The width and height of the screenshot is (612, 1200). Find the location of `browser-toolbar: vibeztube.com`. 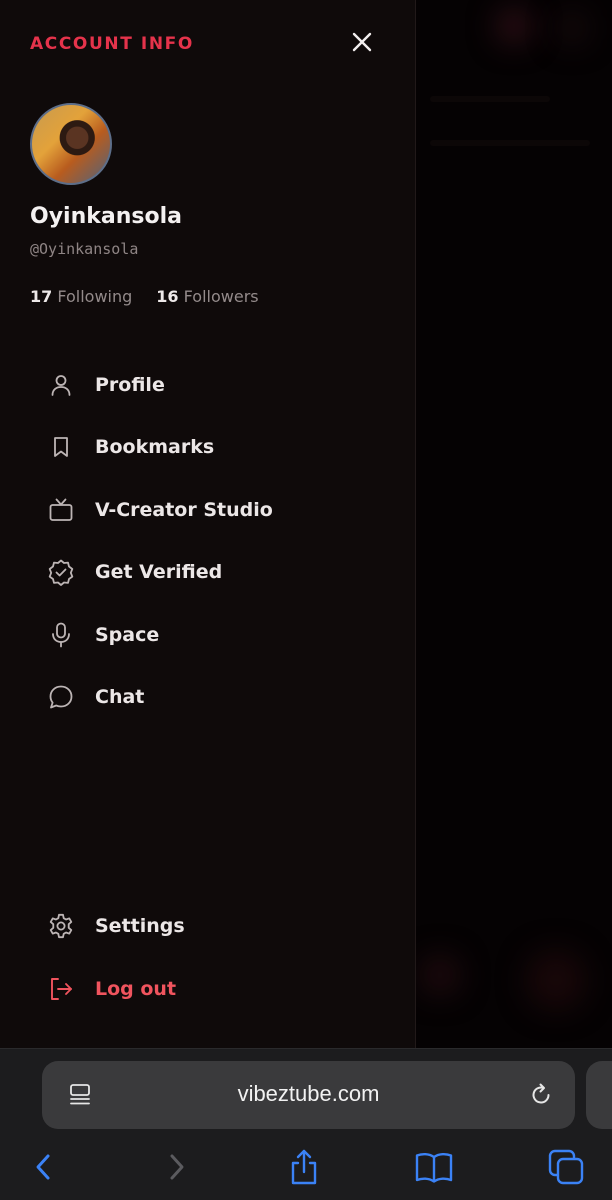

browser-toolbar: vibeztube.com is located at coordinates (306, 1124).